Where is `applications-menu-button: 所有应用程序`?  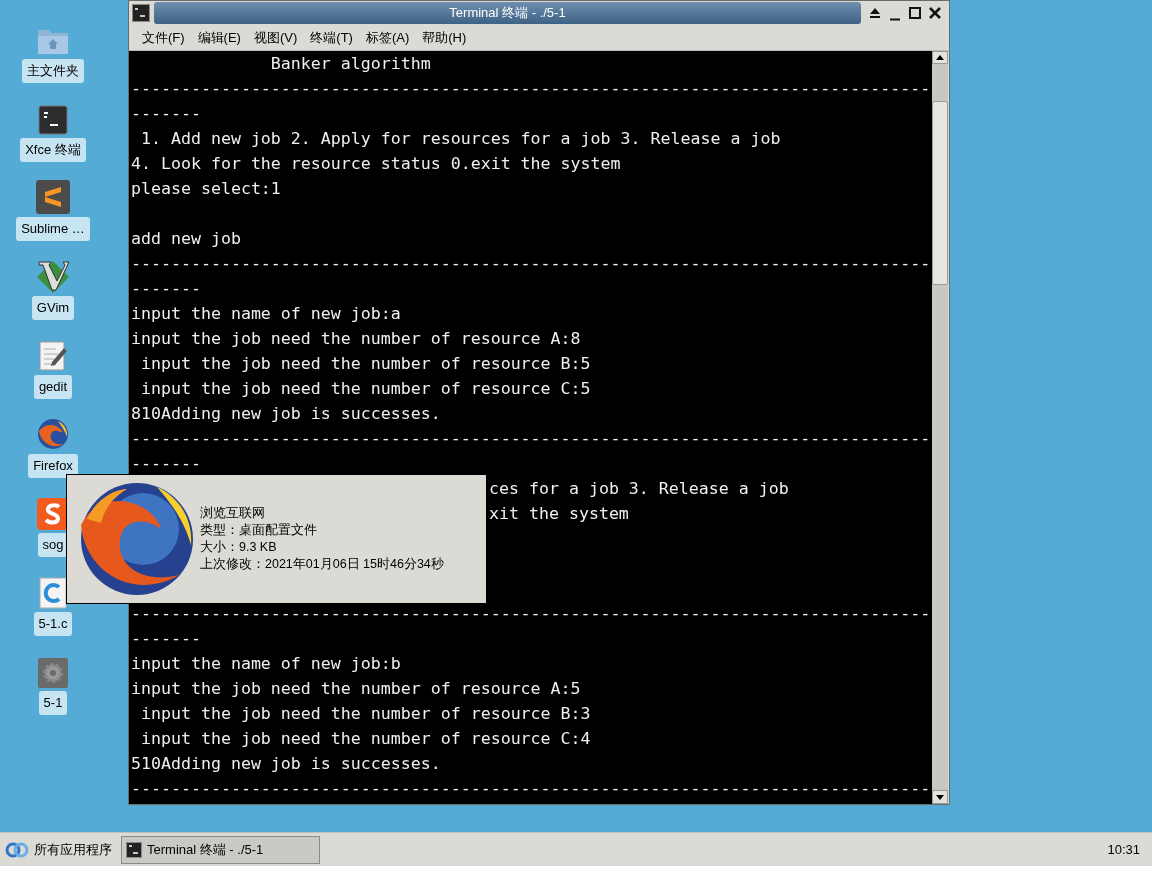 applications-menu-button: 所有应用程序 is located at coordinates (58, 849).